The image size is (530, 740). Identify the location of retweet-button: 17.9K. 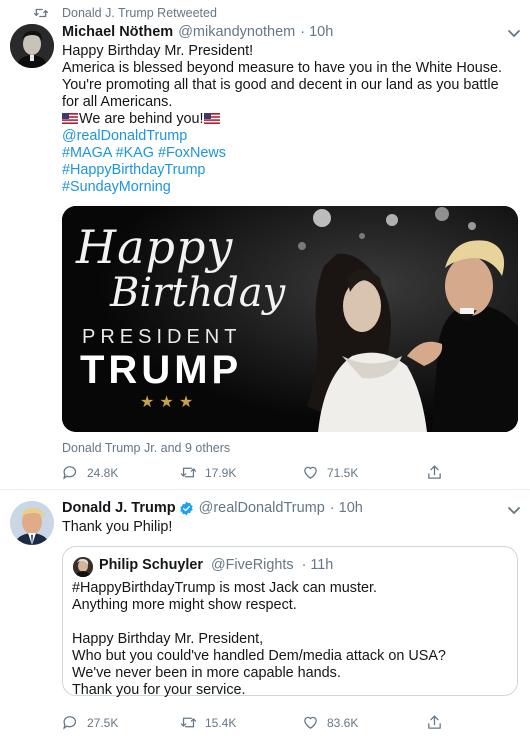
(208, 472).